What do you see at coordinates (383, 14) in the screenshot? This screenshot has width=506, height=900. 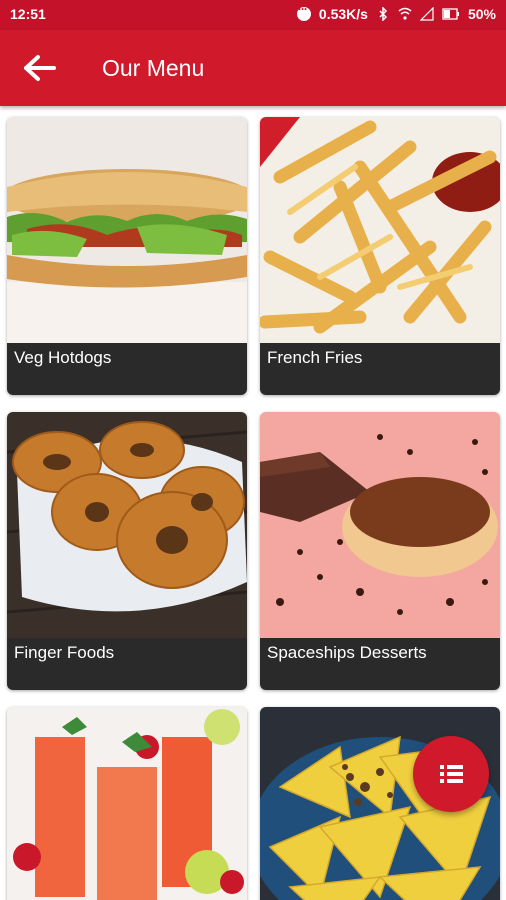 I see `bluetooth-icon` at bounding box center [383, 14].